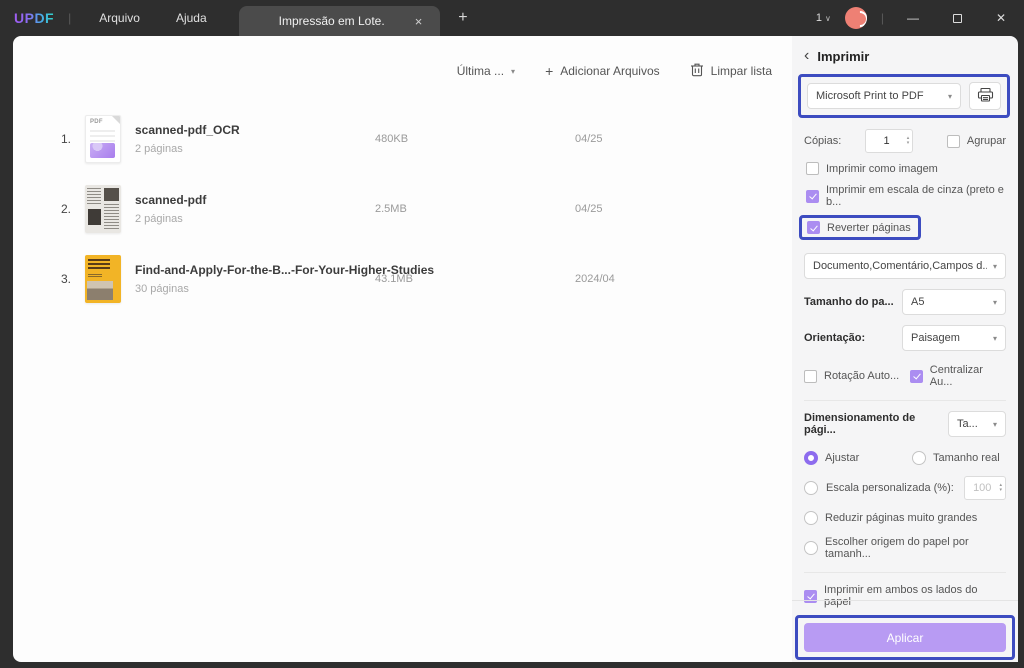 The width and height of the screenshot is (1024, 668). I want to click on custom-scale-stepper: 100 ▴ ▾, so click(985, 488).